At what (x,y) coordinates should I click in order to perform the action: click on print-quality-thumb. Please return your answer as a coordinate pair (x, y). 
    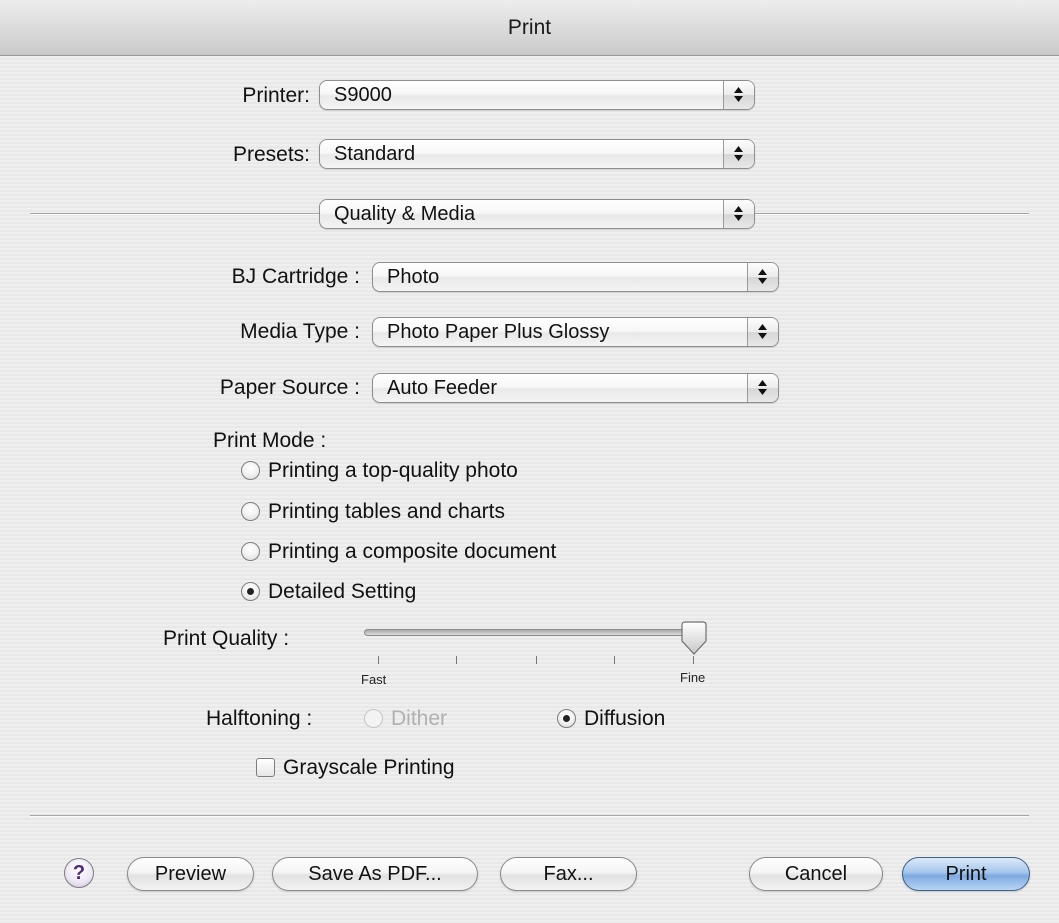
    Looking at the image, I should click on (694, 638).